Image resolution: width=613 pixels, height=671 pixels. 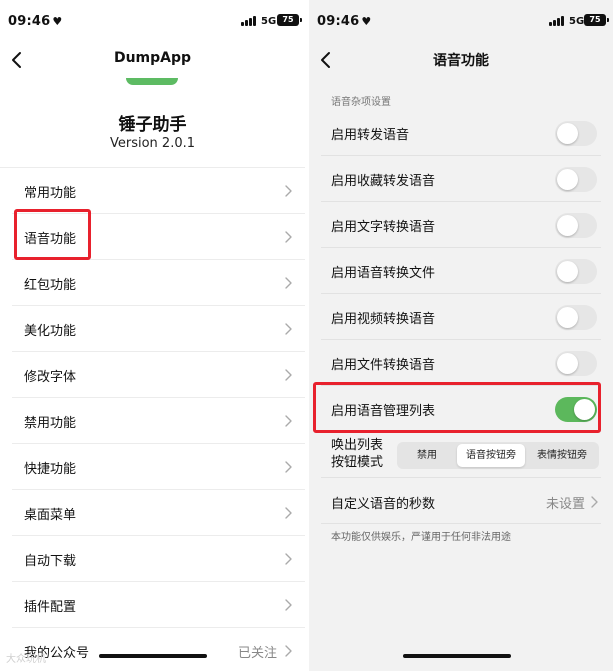 I want to click on setting-list-button-mode: 唤出列表 按钮模式 禁用 语音按钮旁 表情按钮旁, so click(x=461, y=455).